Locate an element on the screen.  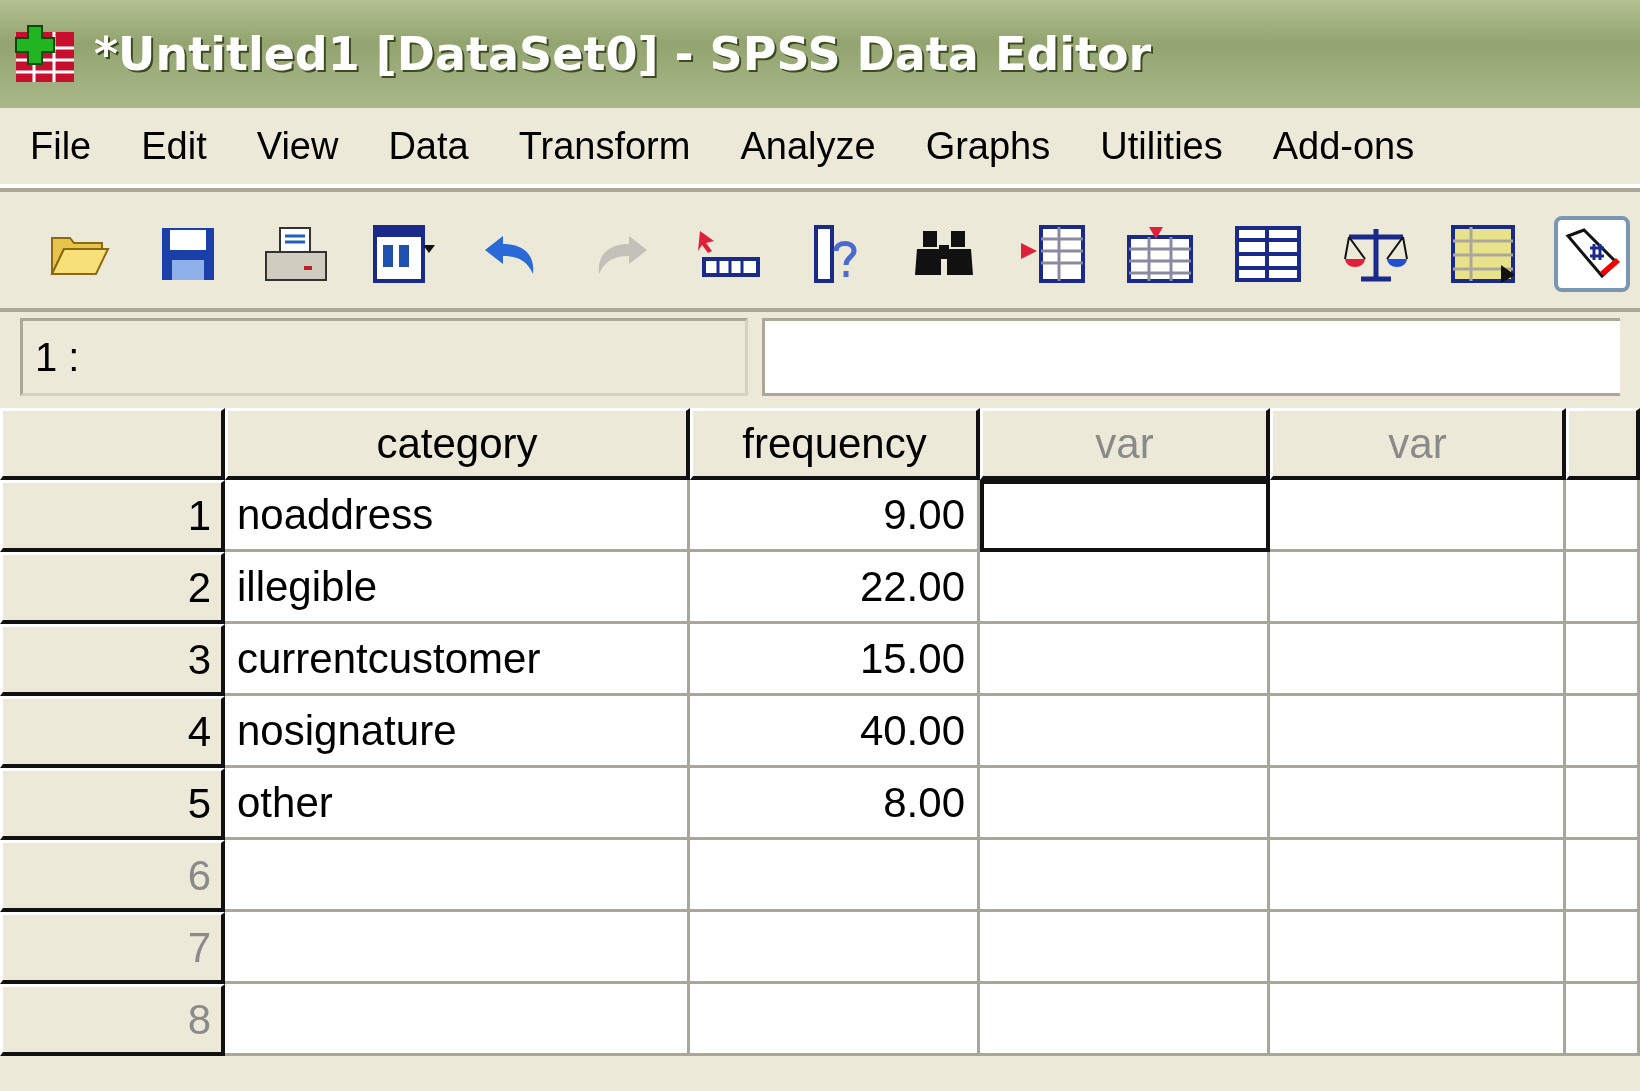
split-table-icon is located at coordinates (1268, 254).